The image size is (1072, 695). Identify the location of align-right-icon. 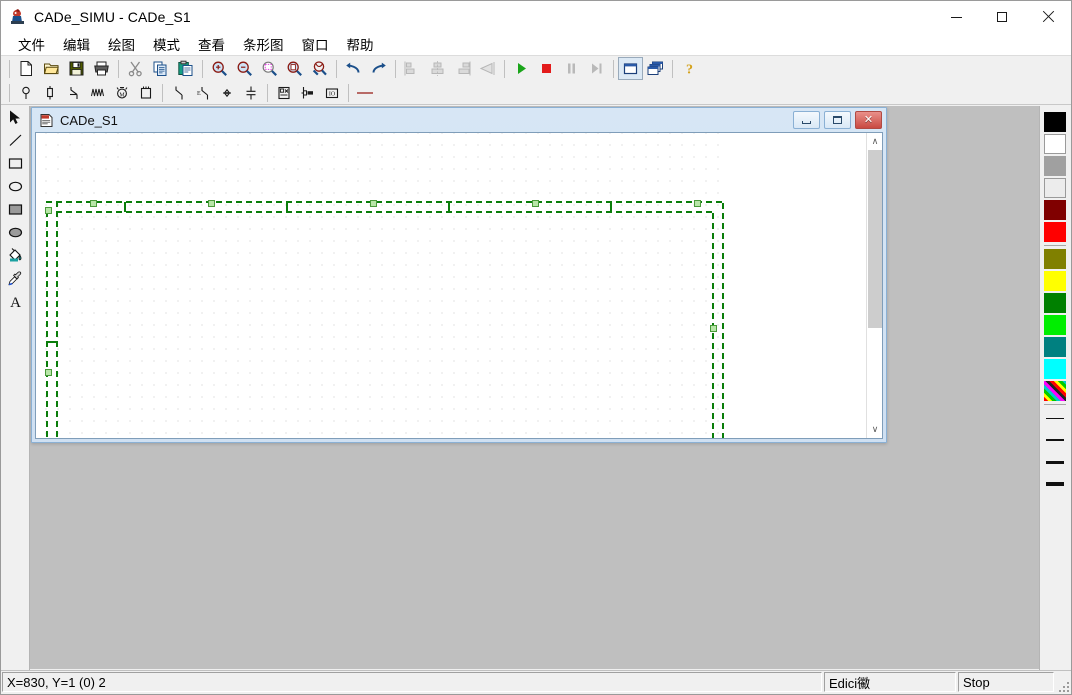
(462, 68).